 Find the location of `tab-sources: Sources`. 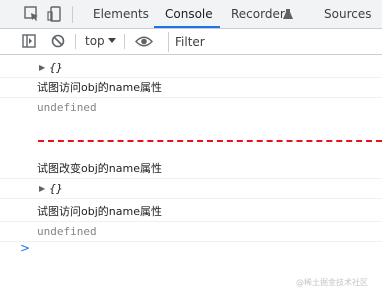

tab-sources: Sources is located at coordinates (347, 14).